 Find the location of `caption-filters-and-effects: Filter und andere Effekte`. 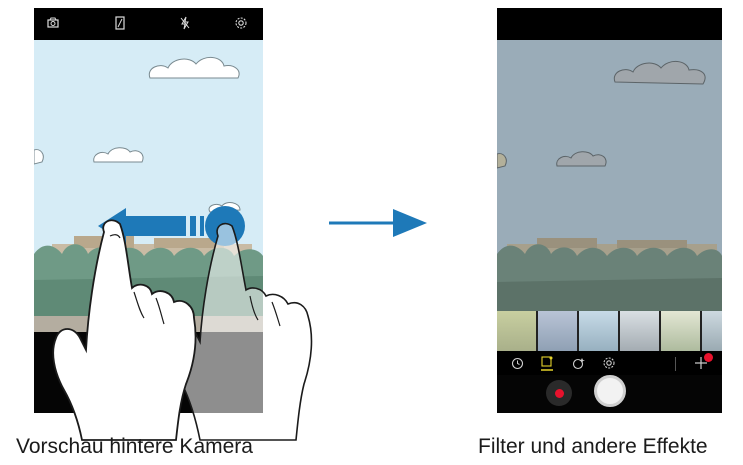

caption-filters-and-effects: Filter und andere Effekte is located at coordinates (593, 446).